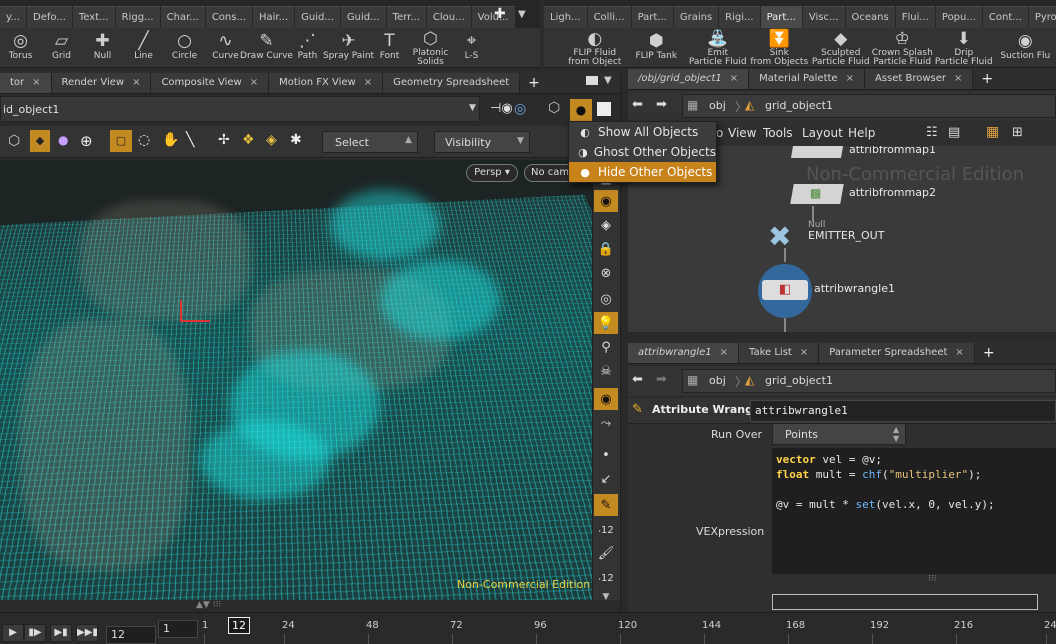 Image resolution: width=1056 pixels, height=644 pixels. Describe the element at coordinates (606, 597) in the screenshot. I see `toolbar-down-icon: ▼` at that location.